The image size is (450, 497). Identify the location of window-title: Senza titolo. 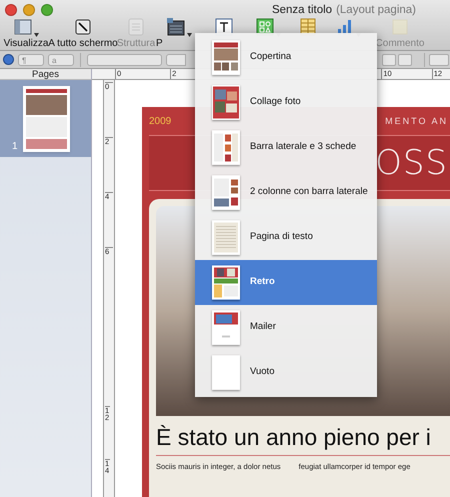
(302, 10).